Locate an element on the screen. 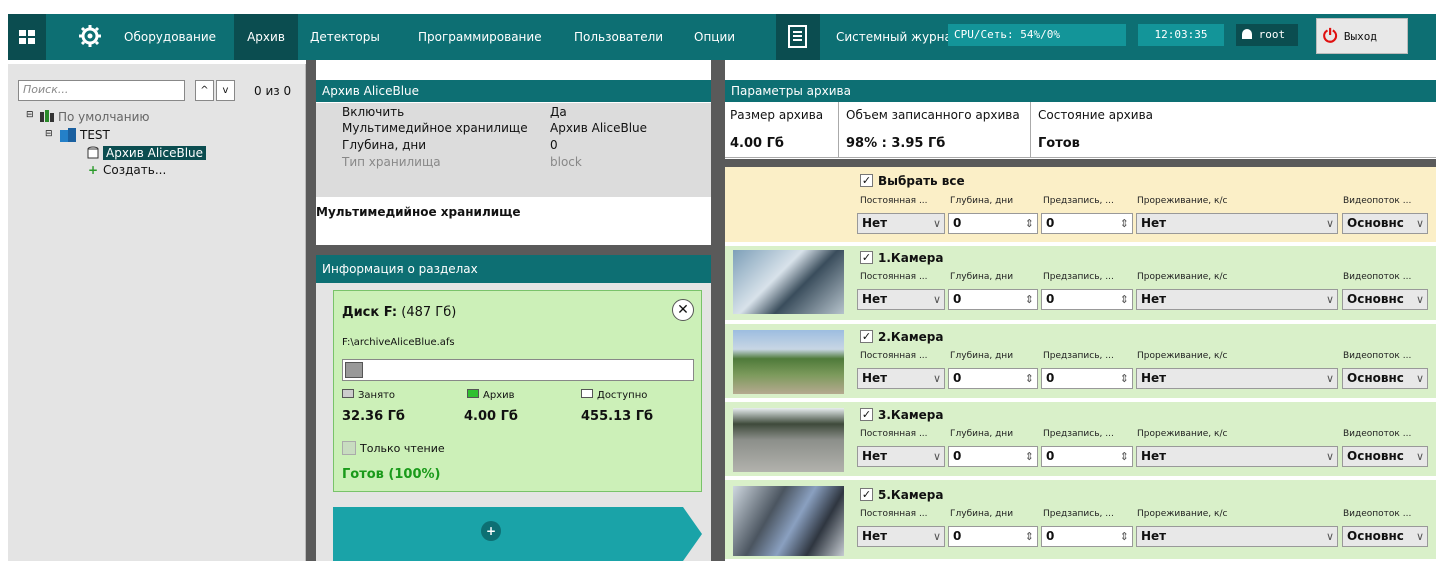 This screenshot has height=564, width=1436. archive-value: 4.00 Гб is located at coordinates (491, 416).